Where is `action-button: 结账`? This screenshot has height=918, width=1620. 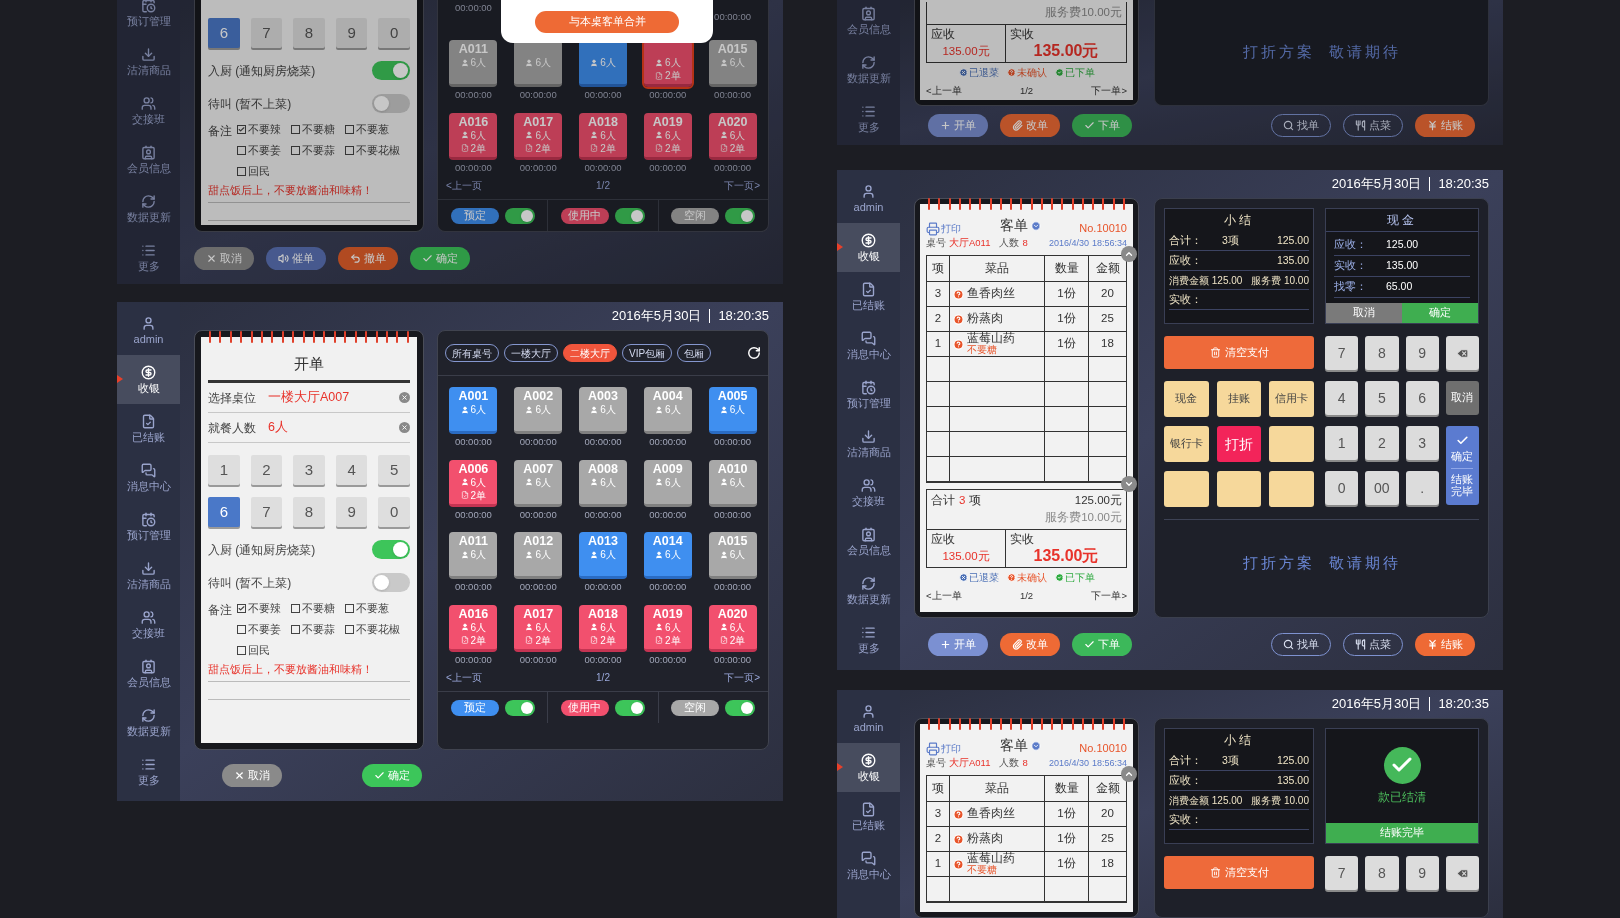 action-button: 结账 is located at coordinates (1445, 125).